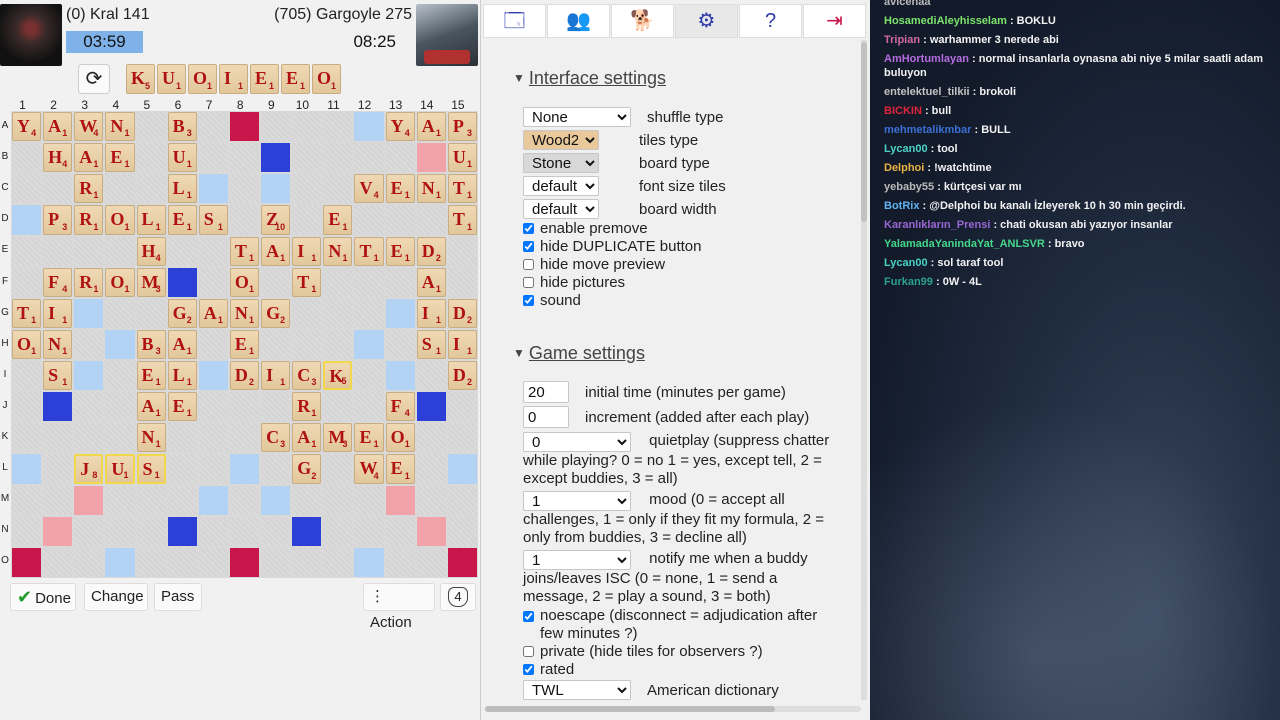 The width and height of the screenshot is (1280, 720). I want to click on board-square: G2, so click(182, 313).